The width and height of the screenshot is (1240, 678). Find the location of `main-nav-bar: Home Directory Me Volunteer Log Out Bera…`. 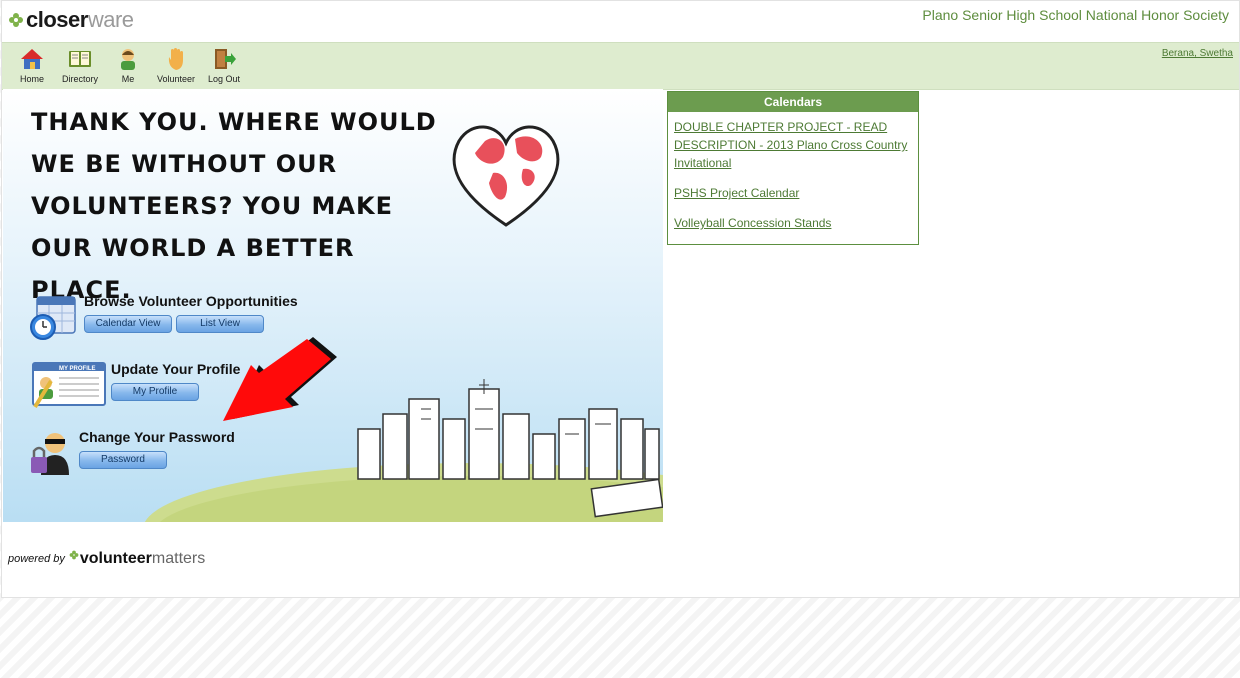

main-nav-bar: Home Directory Me Volunteer Log Out Bera… is located at coordinates (620, 66).